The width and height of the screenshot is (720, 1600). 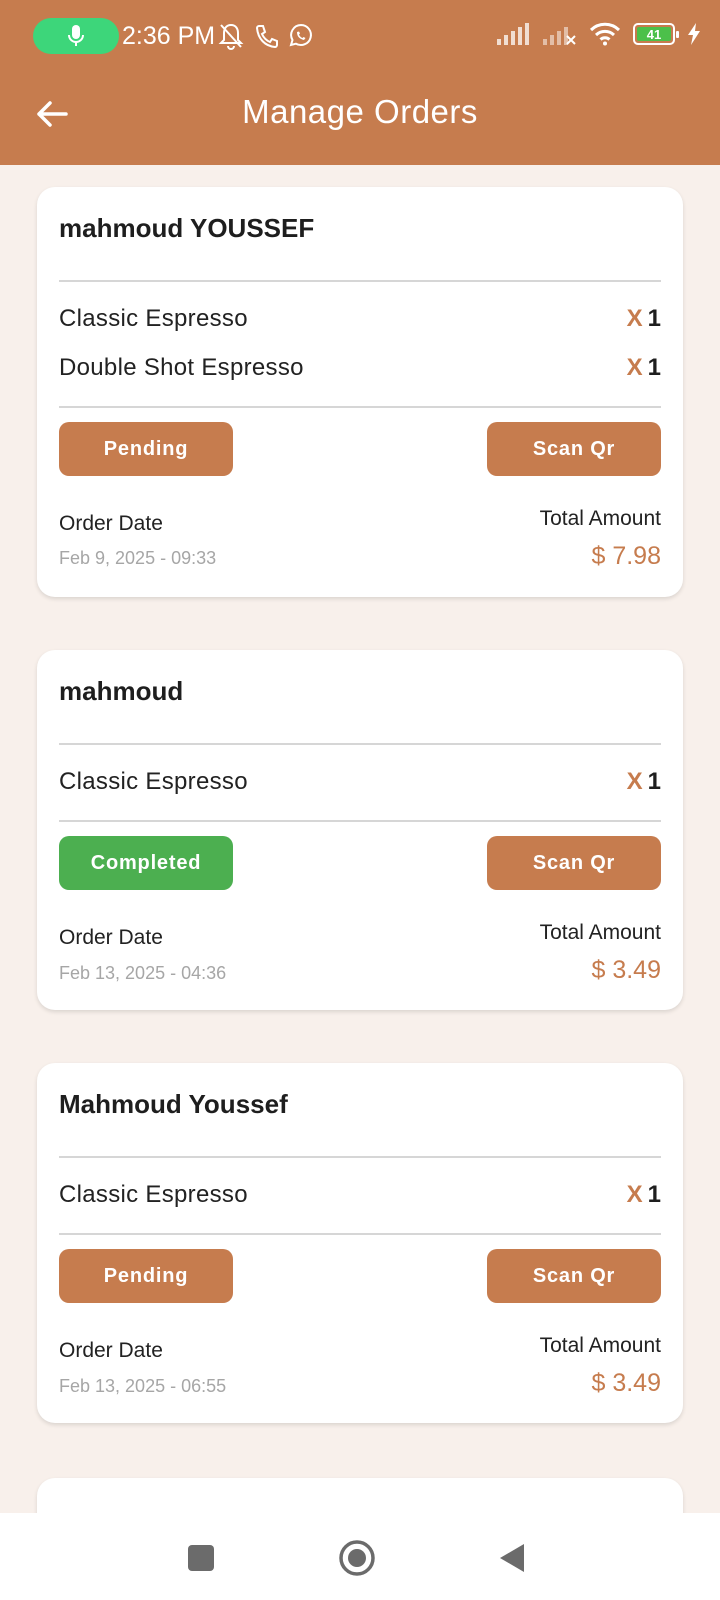 I want to click on recents-button, so click(x=201, y=1558).